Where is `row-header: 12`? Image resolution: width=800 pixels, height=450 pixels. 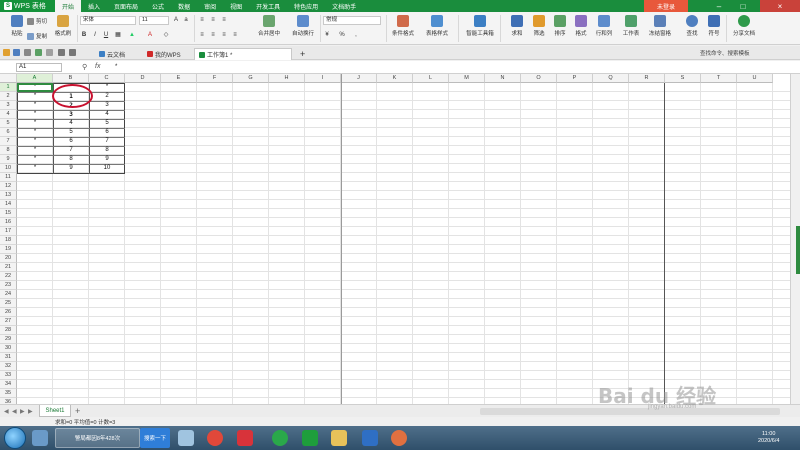
row-header: 12 is located at coordinates (8, 186).